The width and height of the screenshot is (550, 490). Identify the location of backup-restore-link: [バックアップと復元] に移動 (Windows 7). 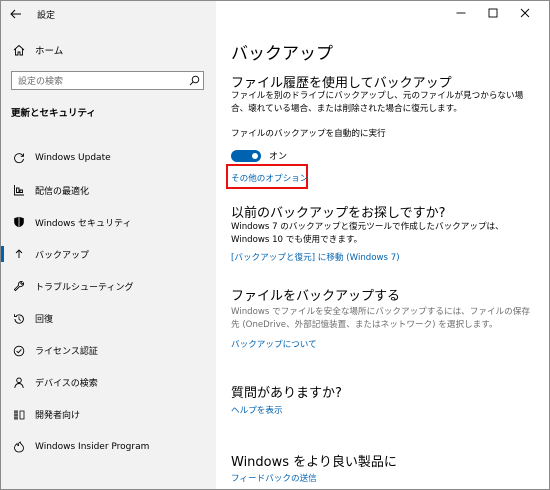
(315, 257).